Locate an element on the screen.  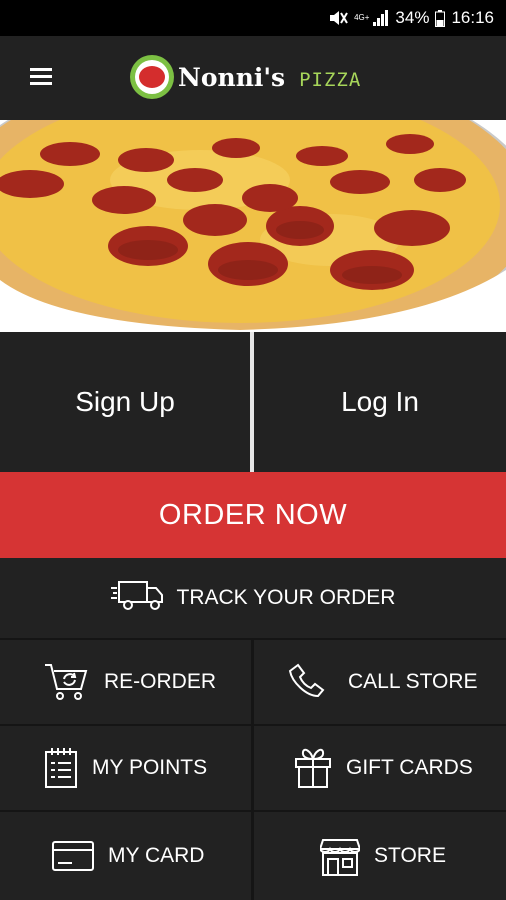
track-order-label: TRACK YOUR ORDER is located at coordinates (286, 597).